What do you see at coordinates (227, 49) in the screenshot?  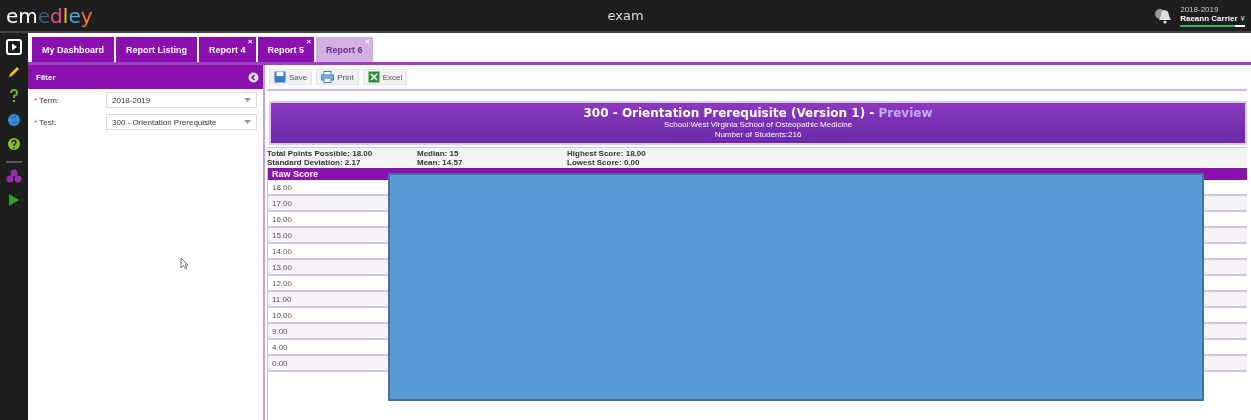 I see `tab: Report 4 ×` at bounding box center [227, 49].